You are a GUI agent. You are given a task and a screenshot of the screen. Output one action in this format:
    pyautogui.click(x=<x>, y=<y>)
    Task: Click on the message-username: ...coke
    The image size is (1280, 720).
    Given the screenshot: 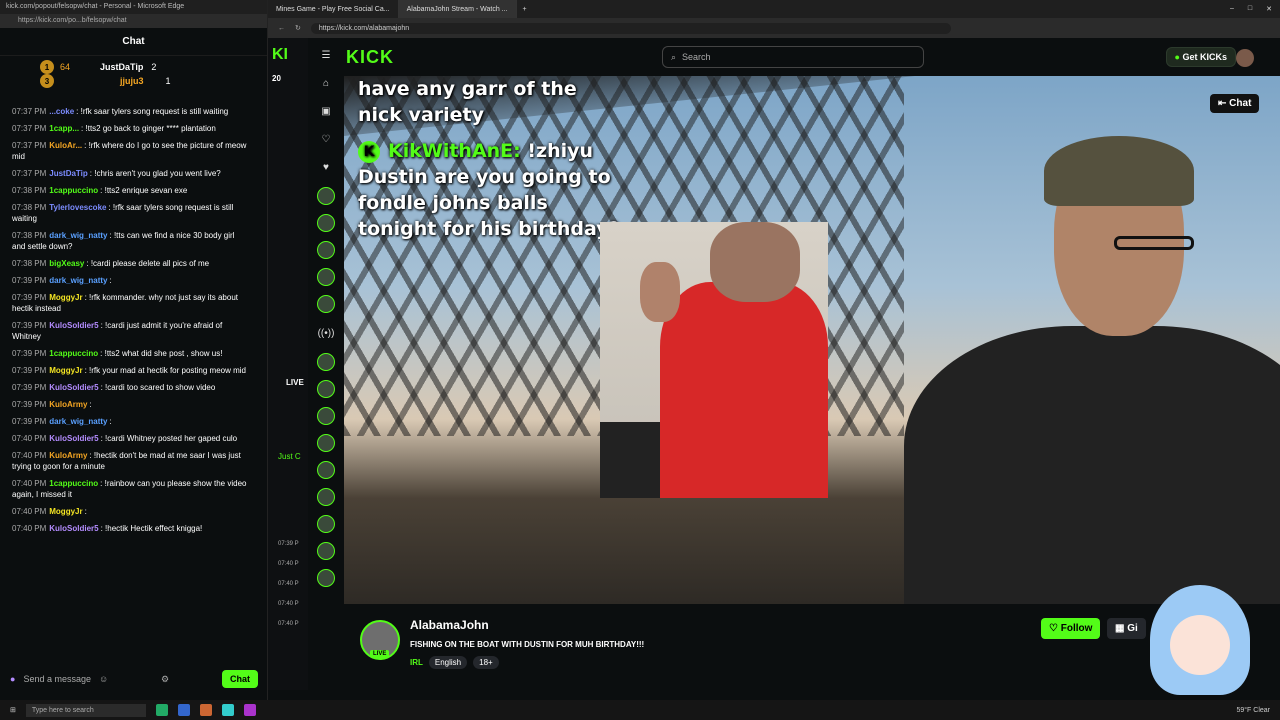 What is the action you would take?
    pyautogui.click(x=61, y=111)
    